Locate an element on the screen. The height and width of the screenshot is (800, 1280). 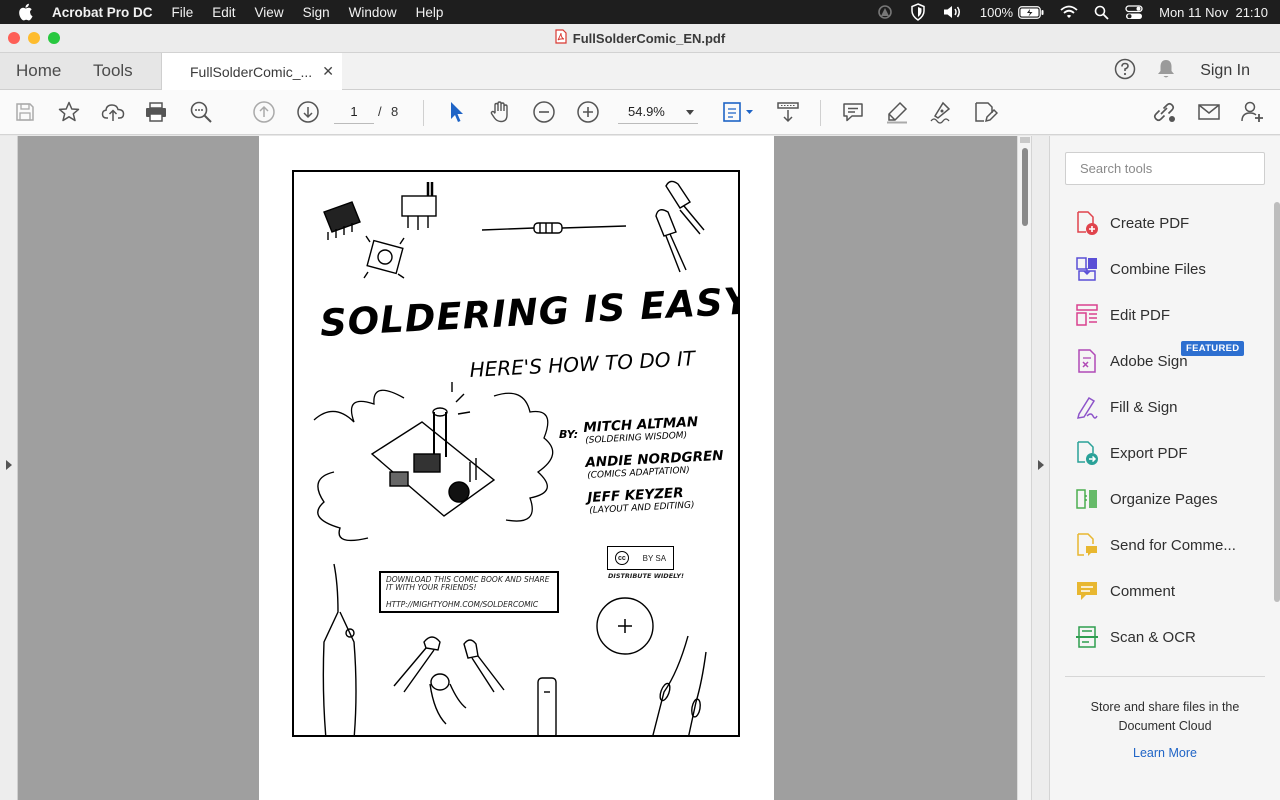
tab-close-icon: ✕ is located at coordinates (328, 71).